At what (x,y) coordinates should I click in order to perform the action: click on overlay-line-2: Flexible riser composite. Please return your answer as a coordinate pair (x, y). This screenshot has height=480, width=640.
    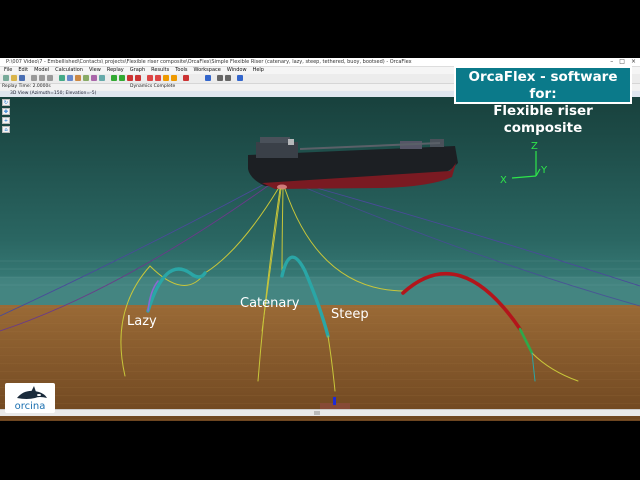
    Looking at the image, I should click on (543, 119).